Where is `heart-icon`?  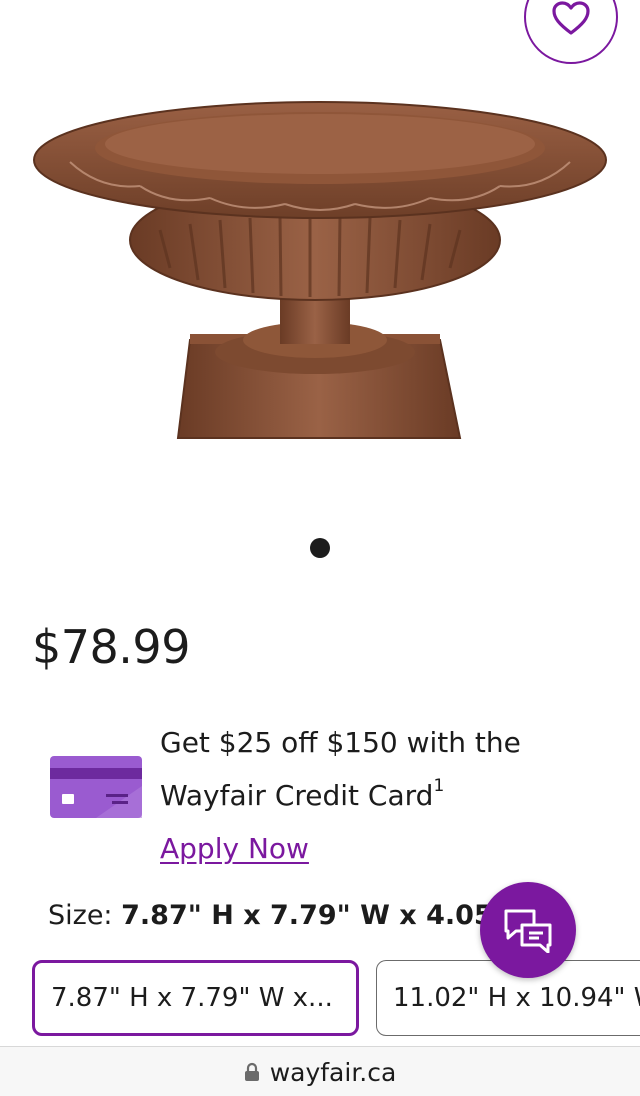
heart-icon is located at coordinates (571, 18).